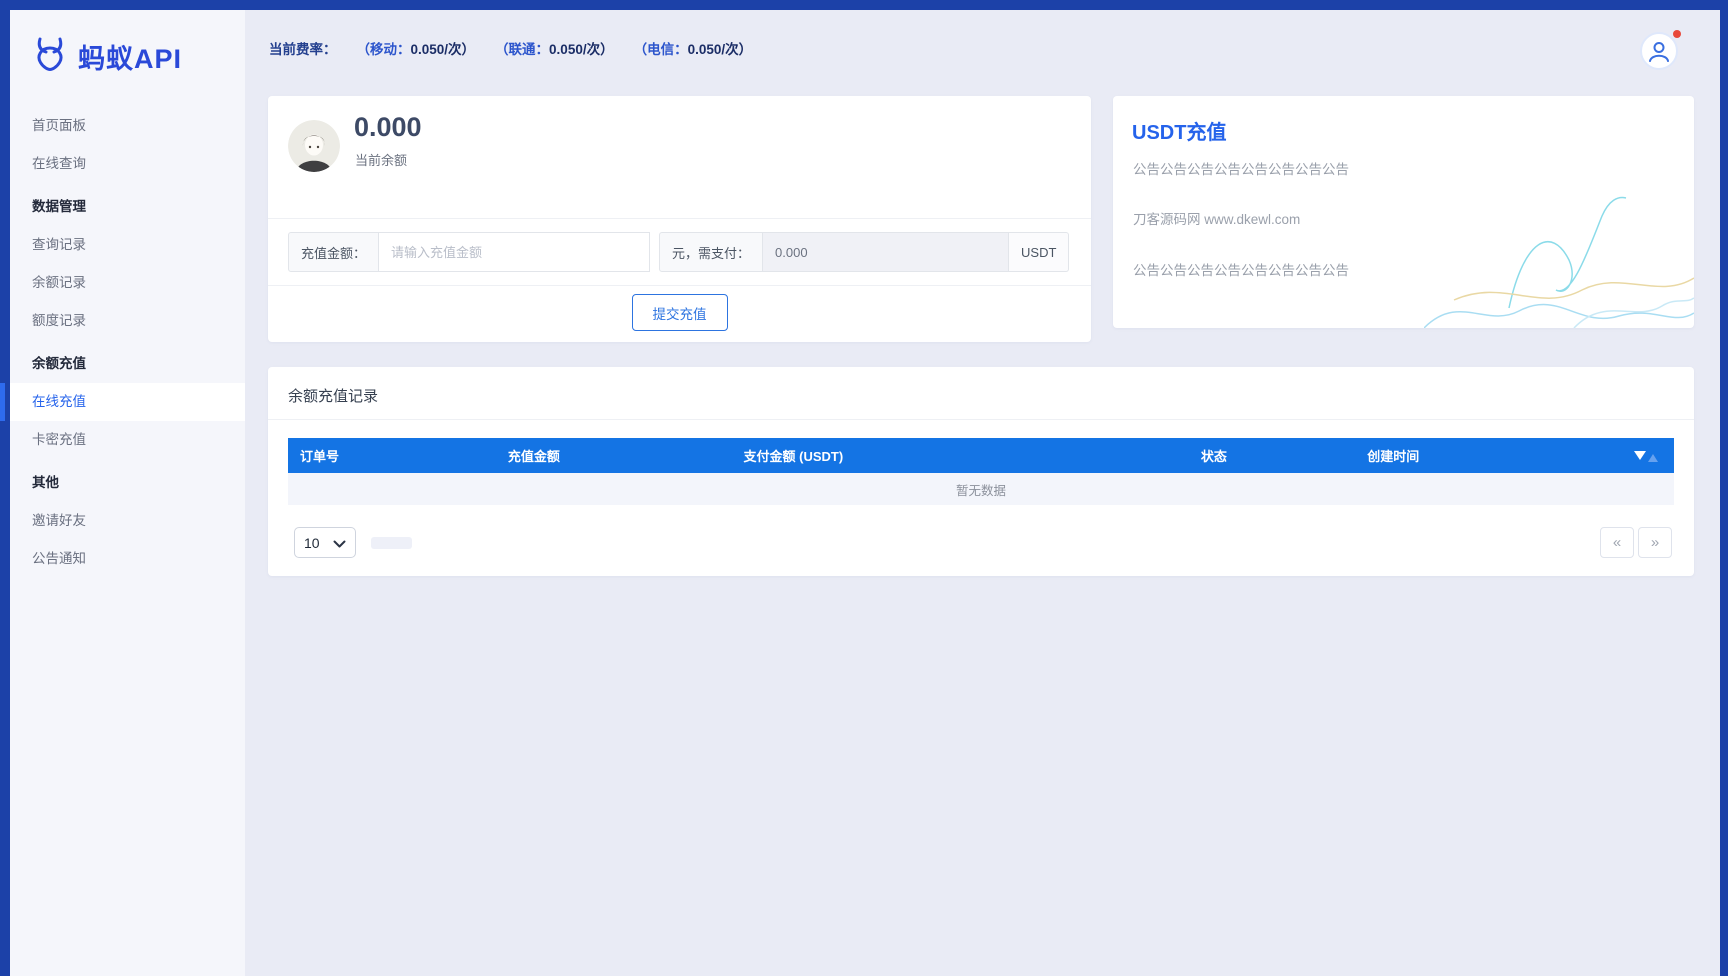 The image size is (1728, 976). I want to click on sidebar-item-balance-records: 余额记录, so click(127, 283).